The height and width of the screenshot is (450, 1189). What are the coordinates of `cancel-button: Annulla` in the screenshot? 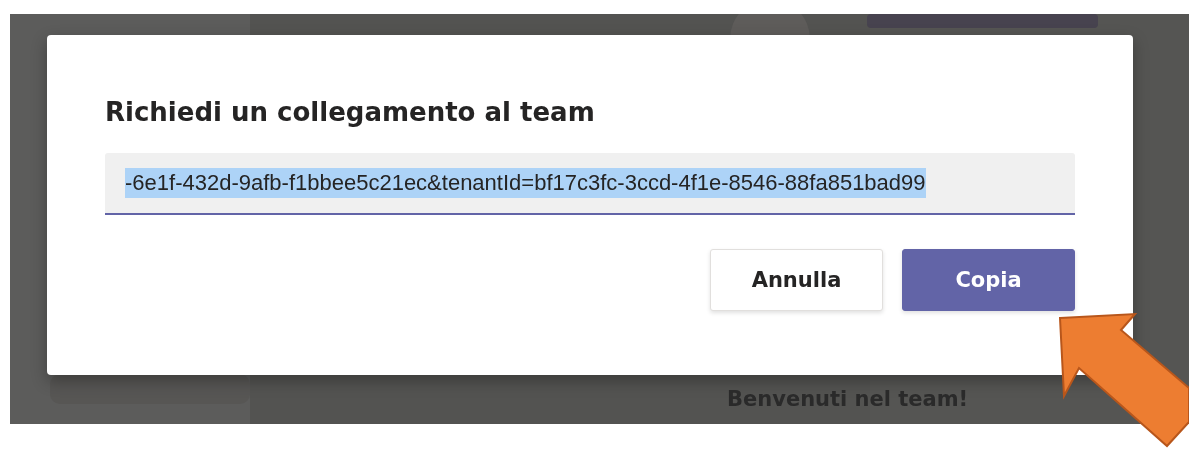 It's located at (796, 280).